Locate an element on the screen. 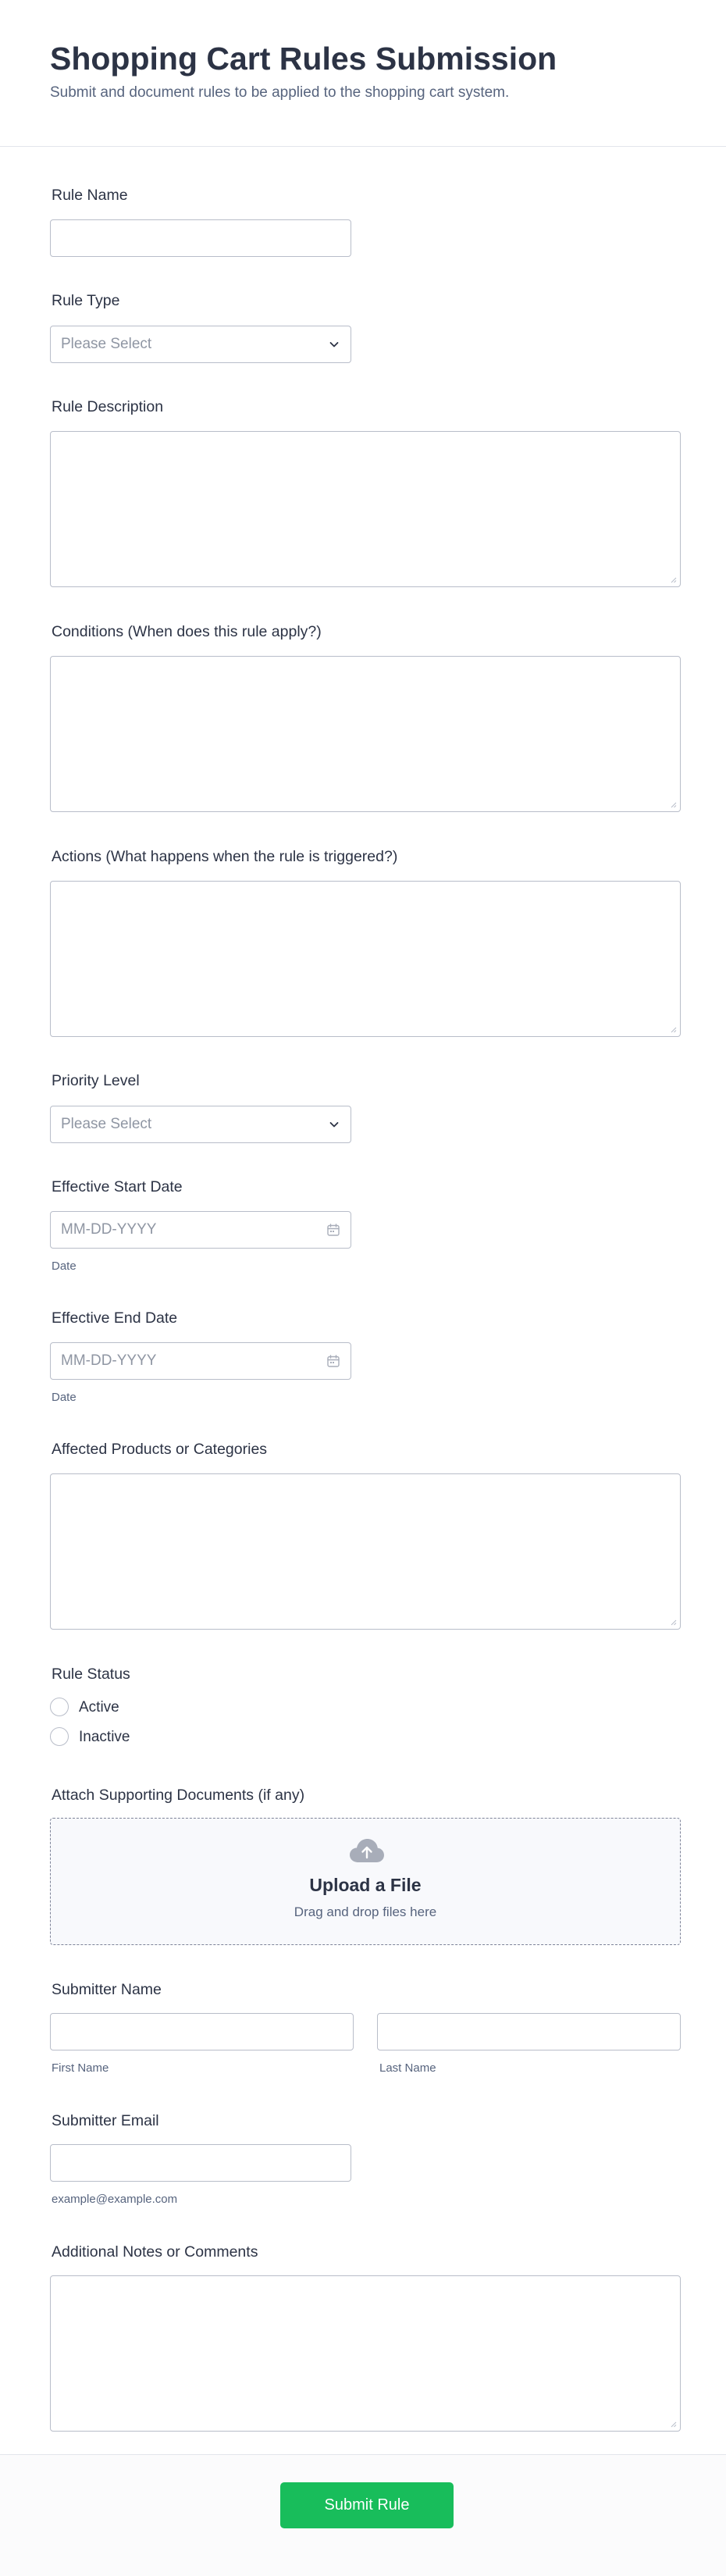 Image resolution: width=726 pixels, height=2576 pixels. submitter-email-input is located at coordinates (200, 2163).